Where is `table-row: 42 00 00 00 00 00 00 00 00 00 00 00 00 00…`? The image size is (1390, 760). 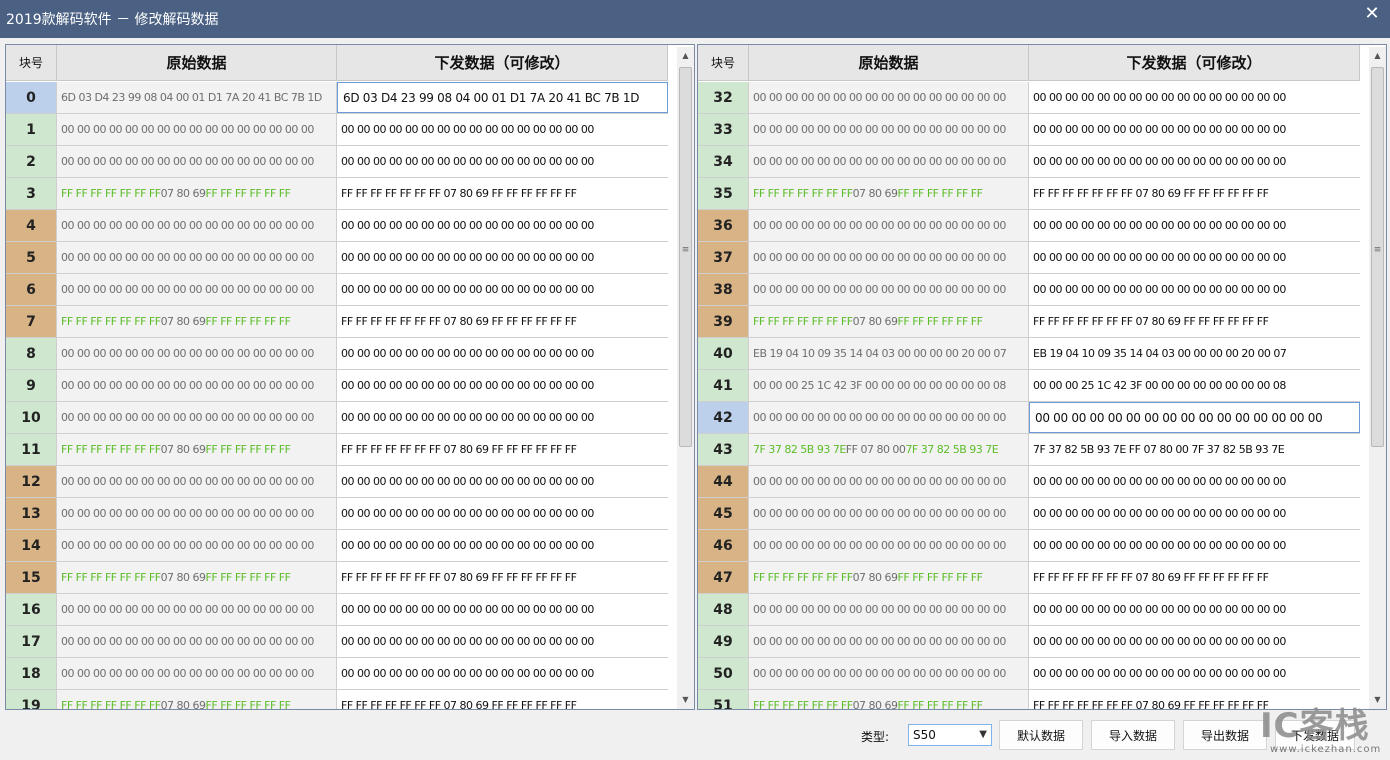
table-row: 42 00 00 00 00 00 00 00 00 00 00 00 00 00… is located at coordinates (1029, 418).